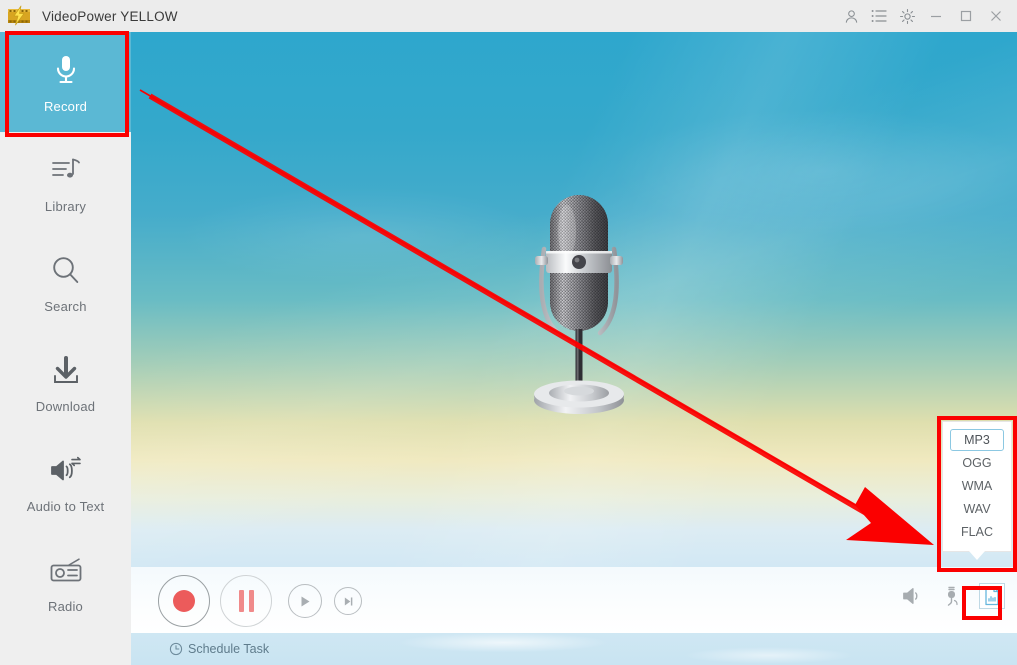 The width and height of the screenshot is (1017, 665). Describe the element at coordinates (176, 649) in the screenshot. I see `clock-icon` at that location.